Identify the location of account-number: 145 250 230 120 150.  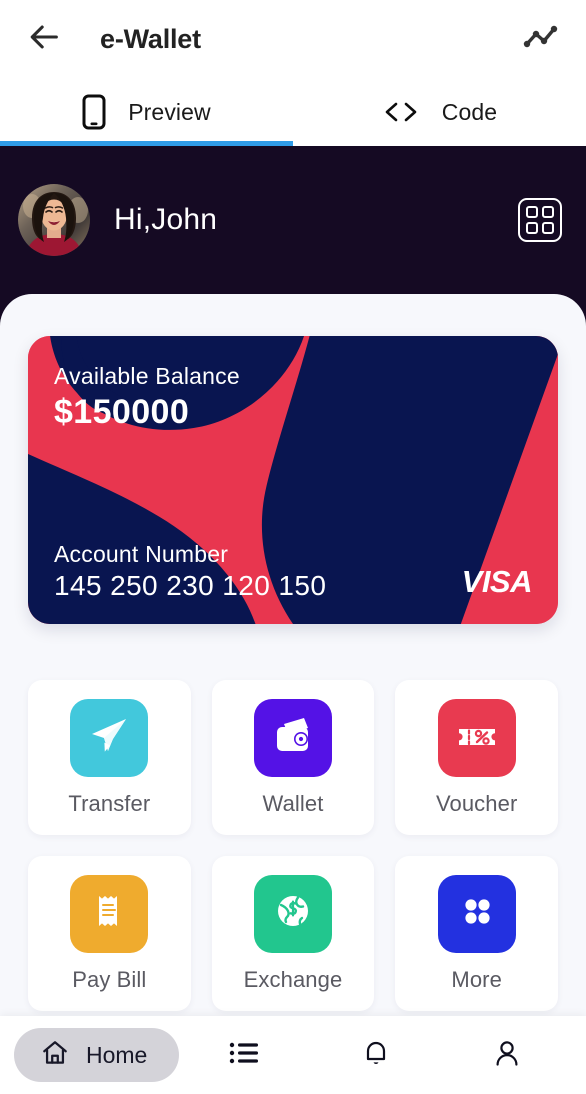
(190, 585).